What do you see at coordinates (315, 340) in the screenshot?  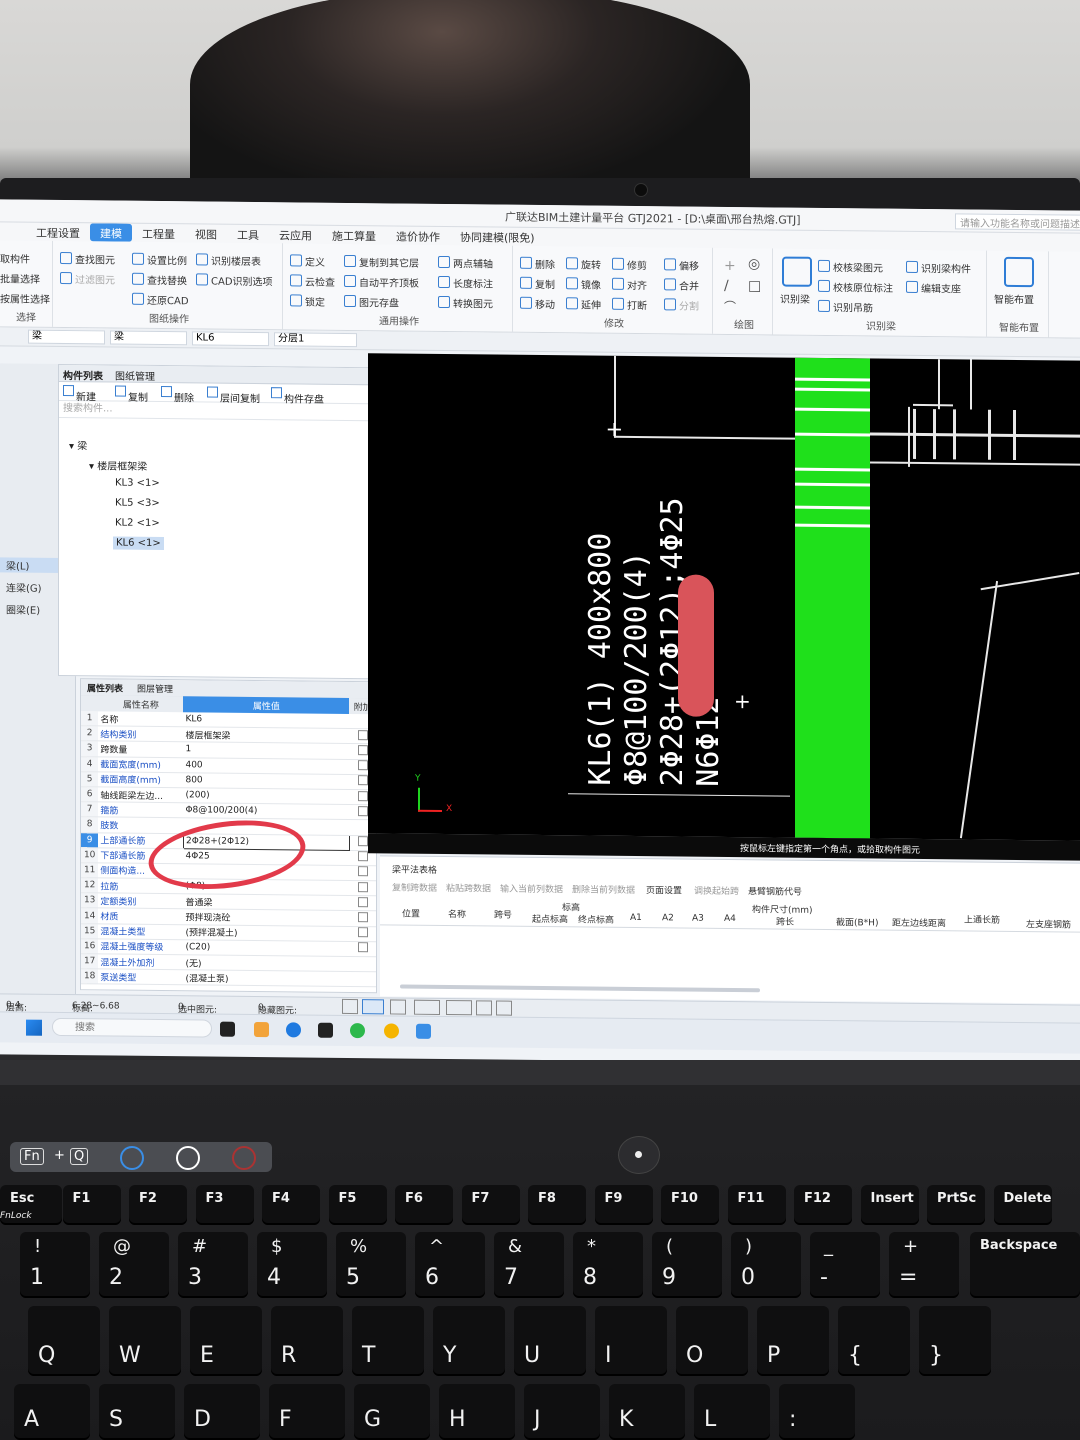 I see `layer-select: 分层1` at bounding box center [315, 340].